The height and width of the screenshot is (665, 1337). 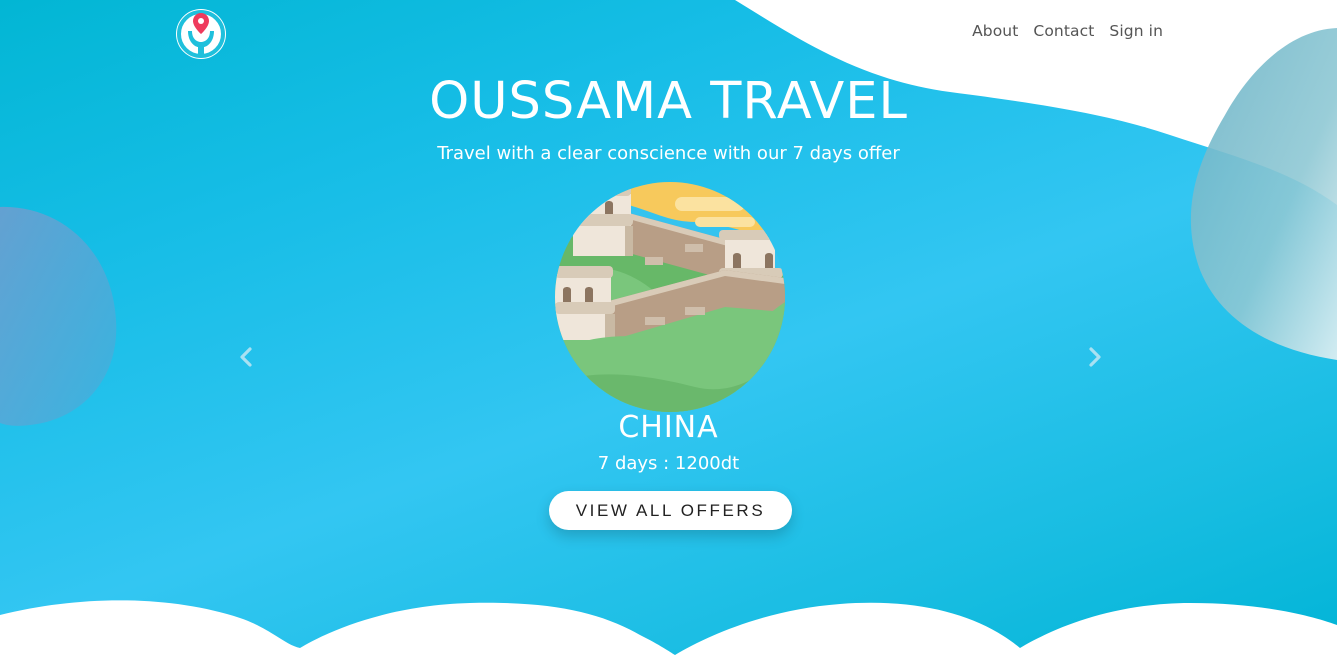 What do you see at coordinates (201, 34) in the screenshot?
I see `map-pin-logo-icon` at bounding box center [201, 34].